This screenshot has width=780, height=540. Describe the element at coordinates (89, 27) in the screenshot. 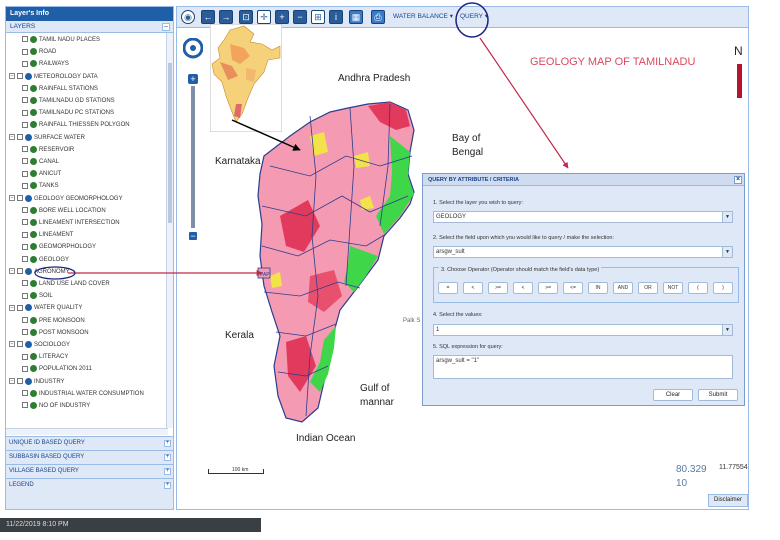

I see `layers-section-header: LAYERS –` at that location.